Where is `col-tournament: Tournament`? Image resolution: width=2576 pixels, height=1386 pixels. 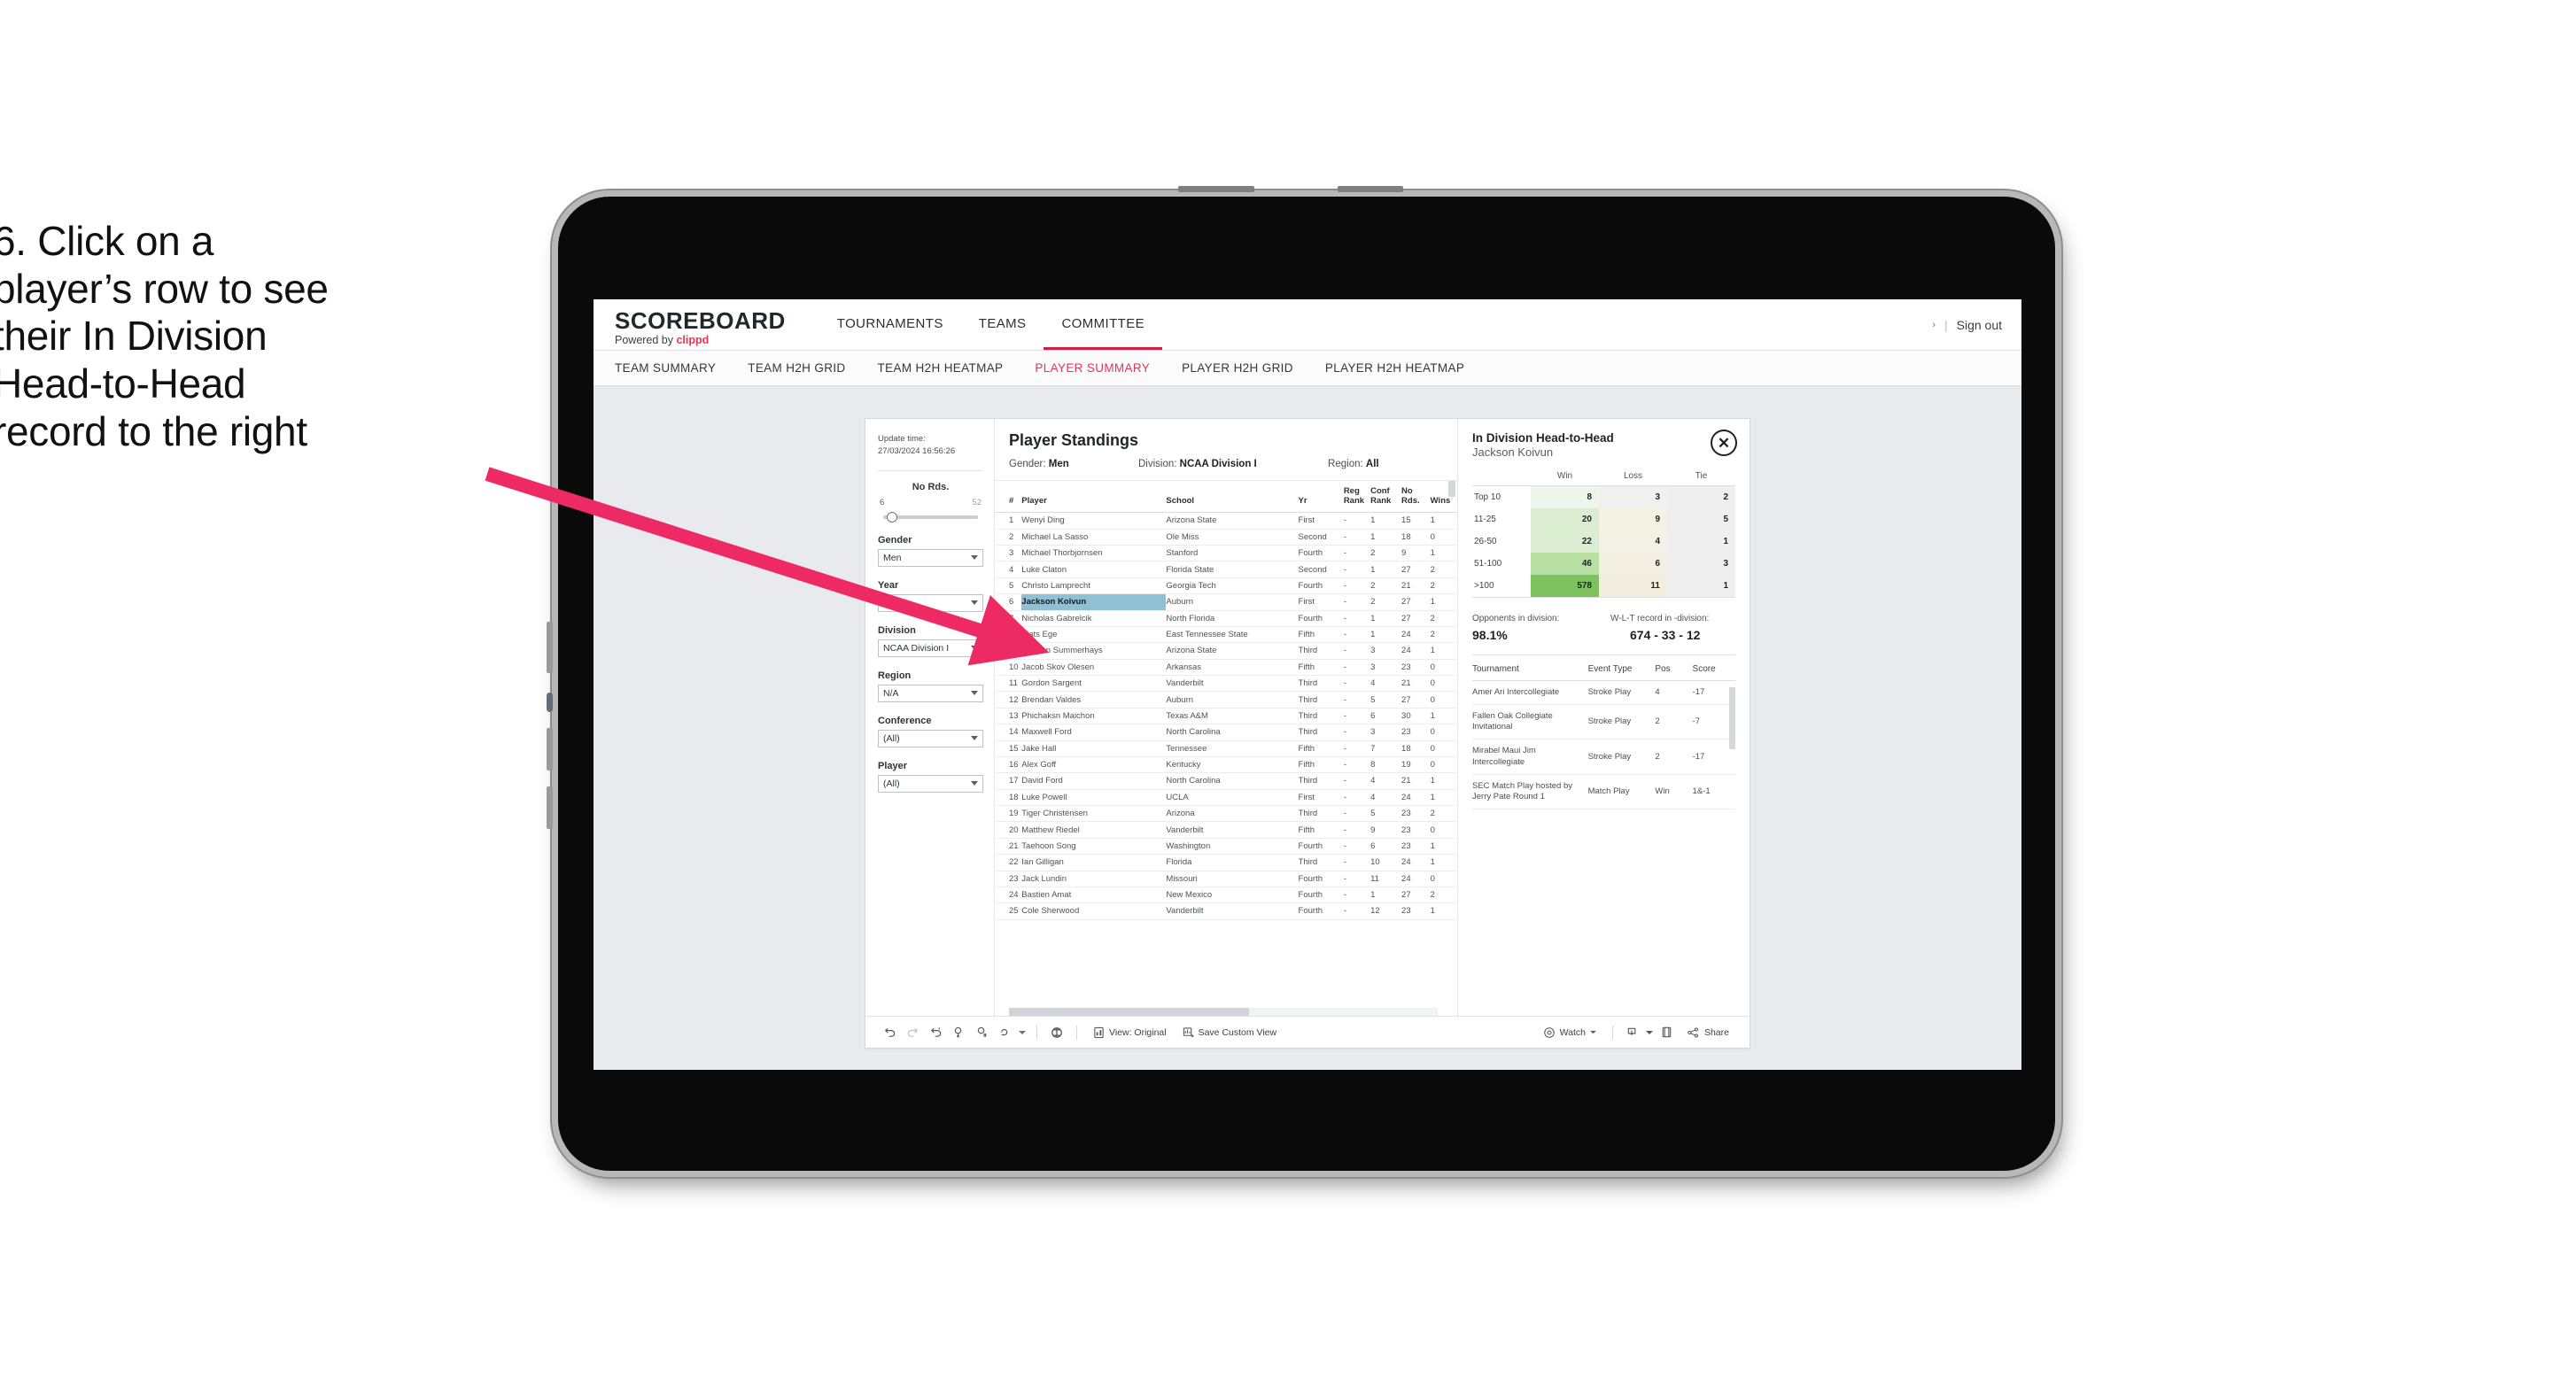 col-tournament: Tournament is located at coordinates (1530, 673).